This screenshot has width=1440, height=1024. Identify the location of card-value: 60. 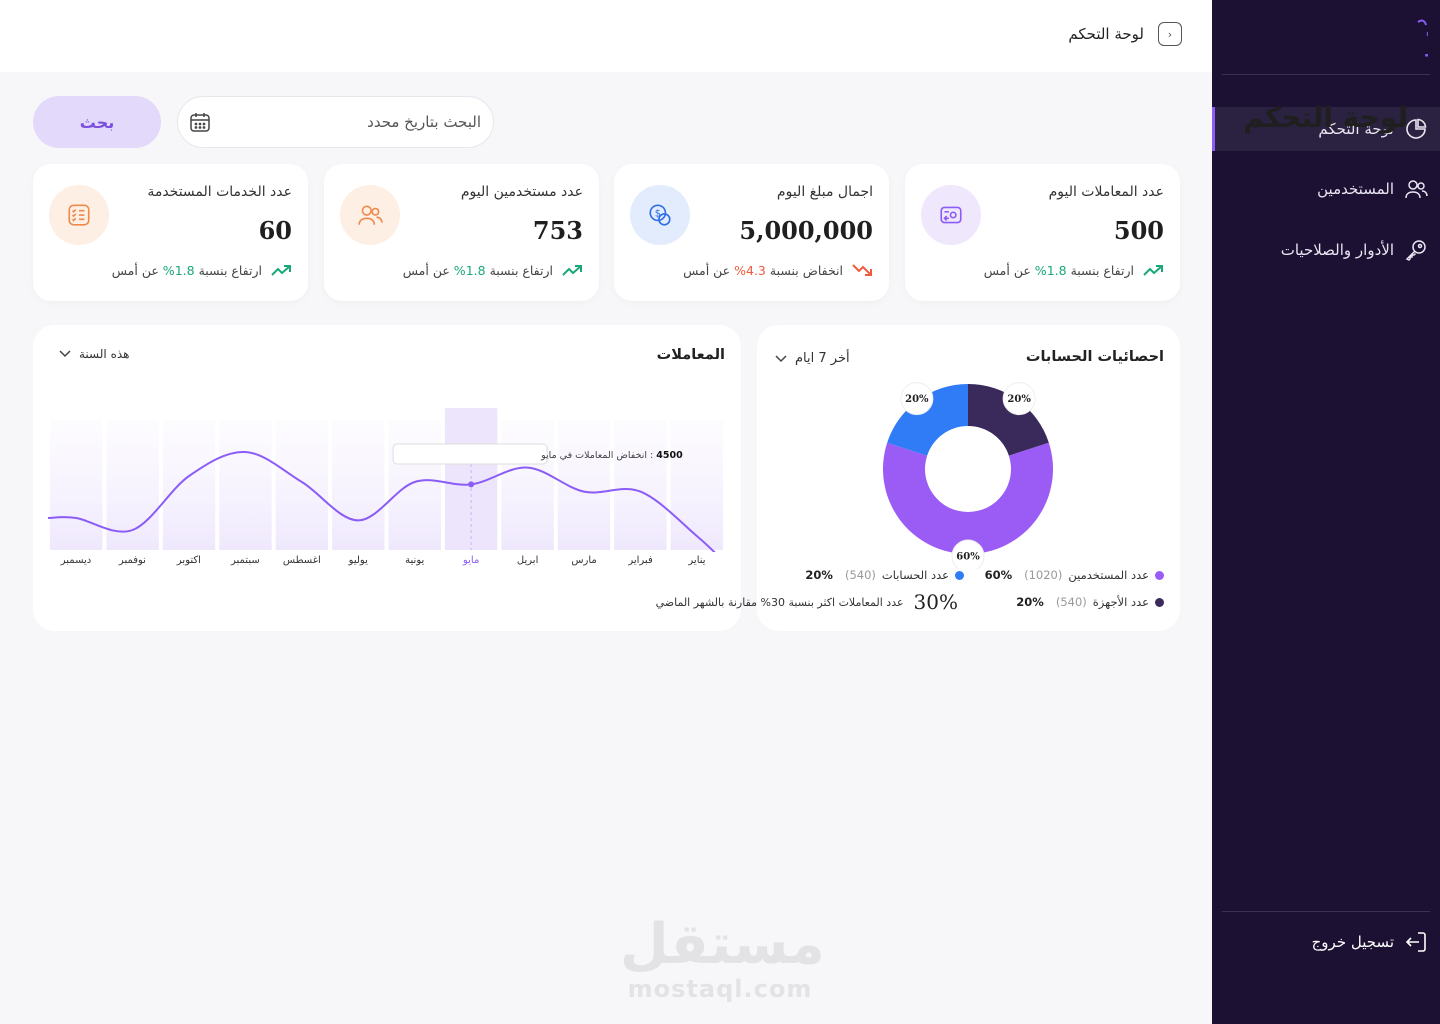
(275, 230).